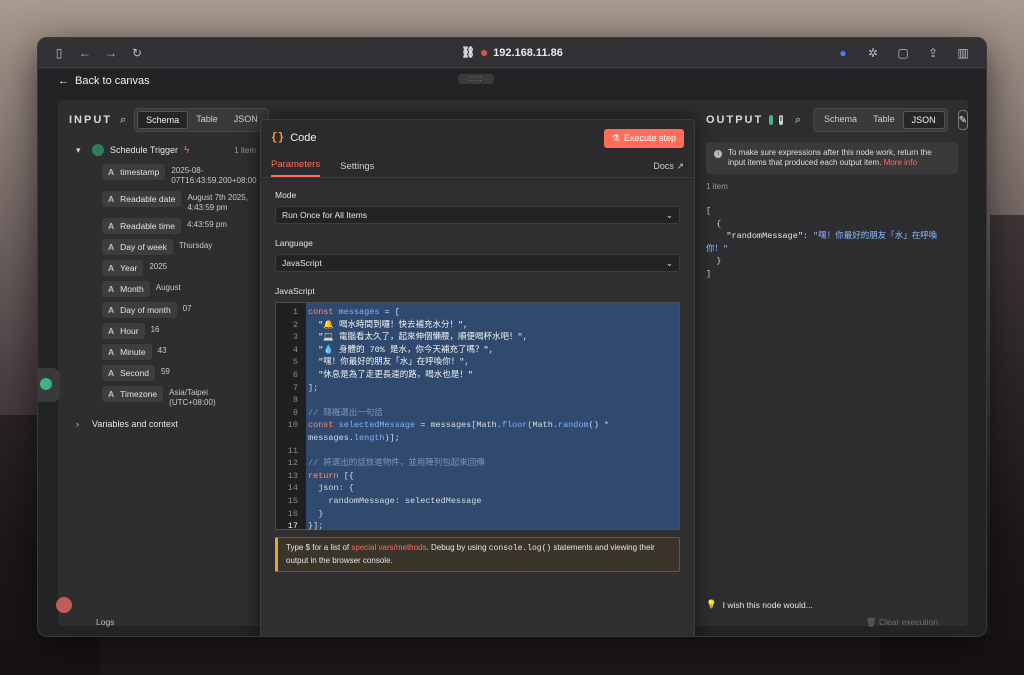 This screenshot has width=1024, height=675. What do you see at coordinates (295, 291) in the screenshot?
I see `code-label: JavaScript` at bounding box center [295, 291].